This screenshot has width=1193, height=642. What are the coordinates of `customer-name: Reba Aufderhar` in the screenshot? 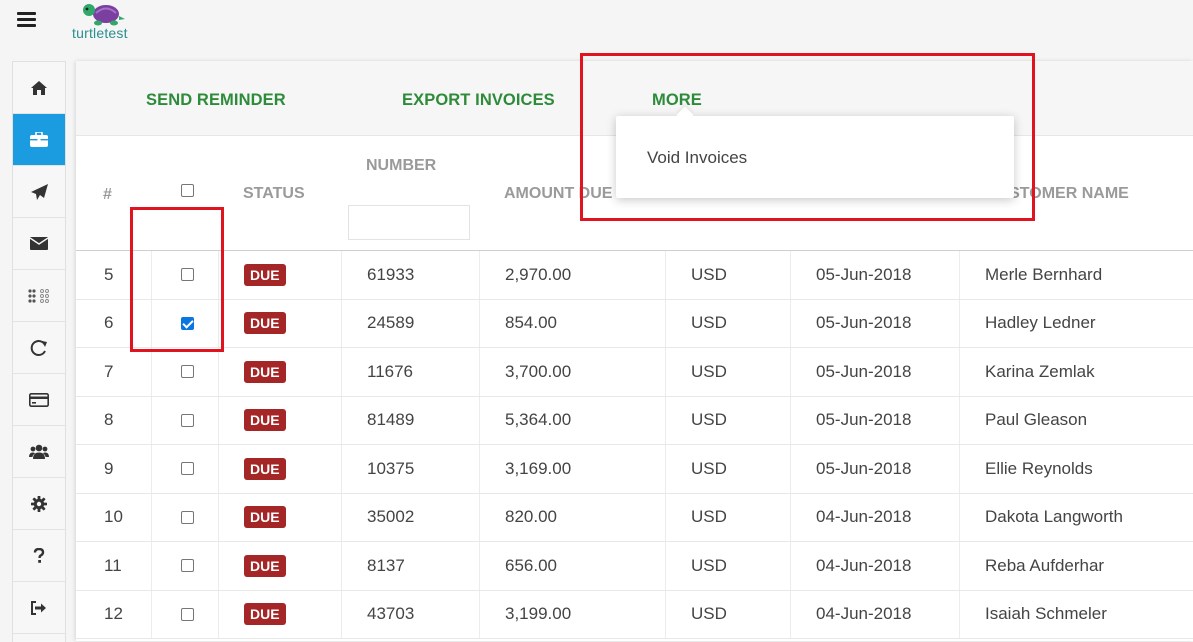 It's located at (1045, 565).